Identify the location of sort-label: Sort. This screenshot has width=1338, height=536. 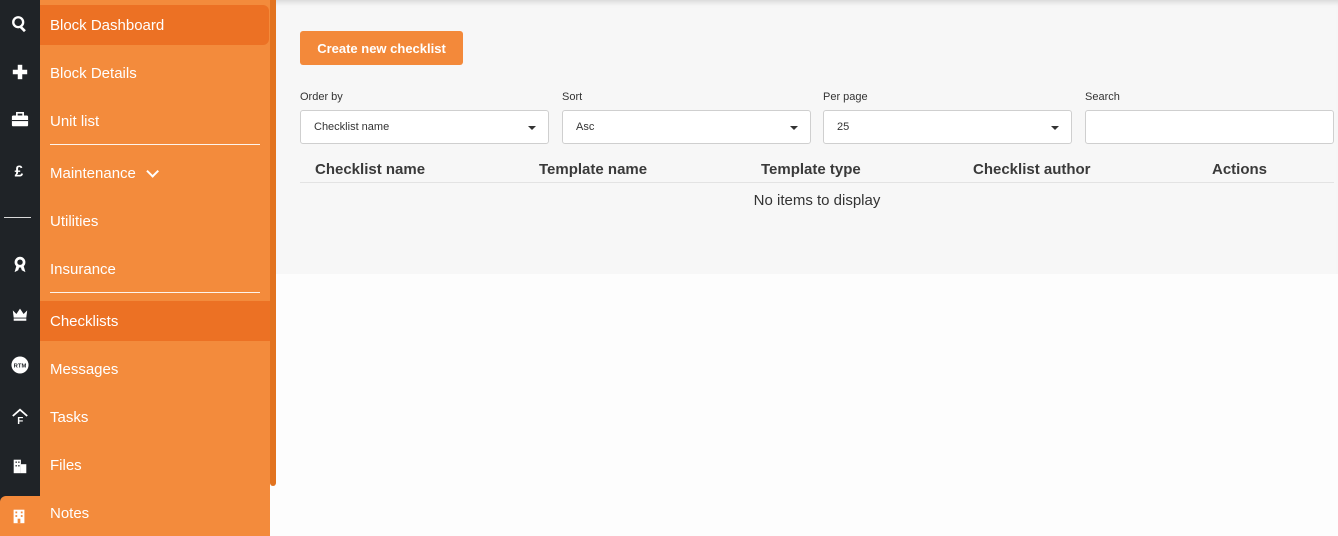
(572, 97).